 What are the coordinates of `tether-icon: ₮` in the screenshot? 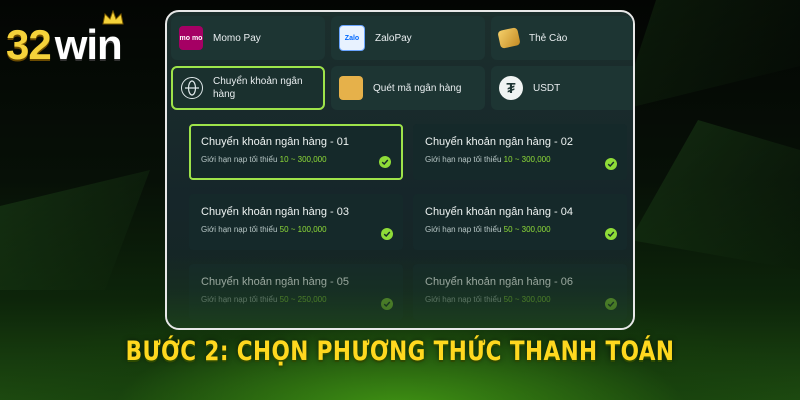 It's located at (511, 88).